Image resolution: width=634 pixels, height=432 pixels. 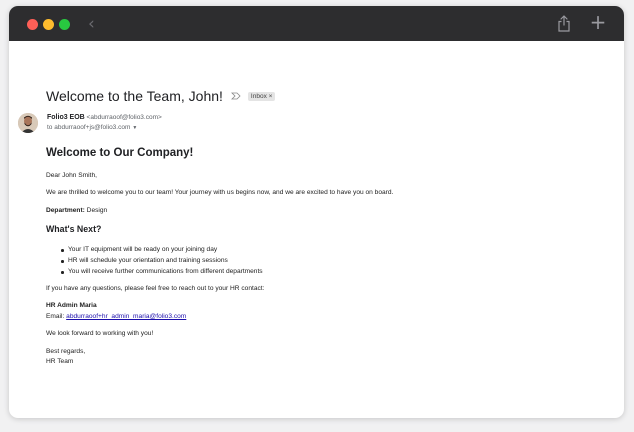 What do you see at coordinates (235, 96) in the screenshot?
I see `important-marker-icon` at bounding box center [235, 96].